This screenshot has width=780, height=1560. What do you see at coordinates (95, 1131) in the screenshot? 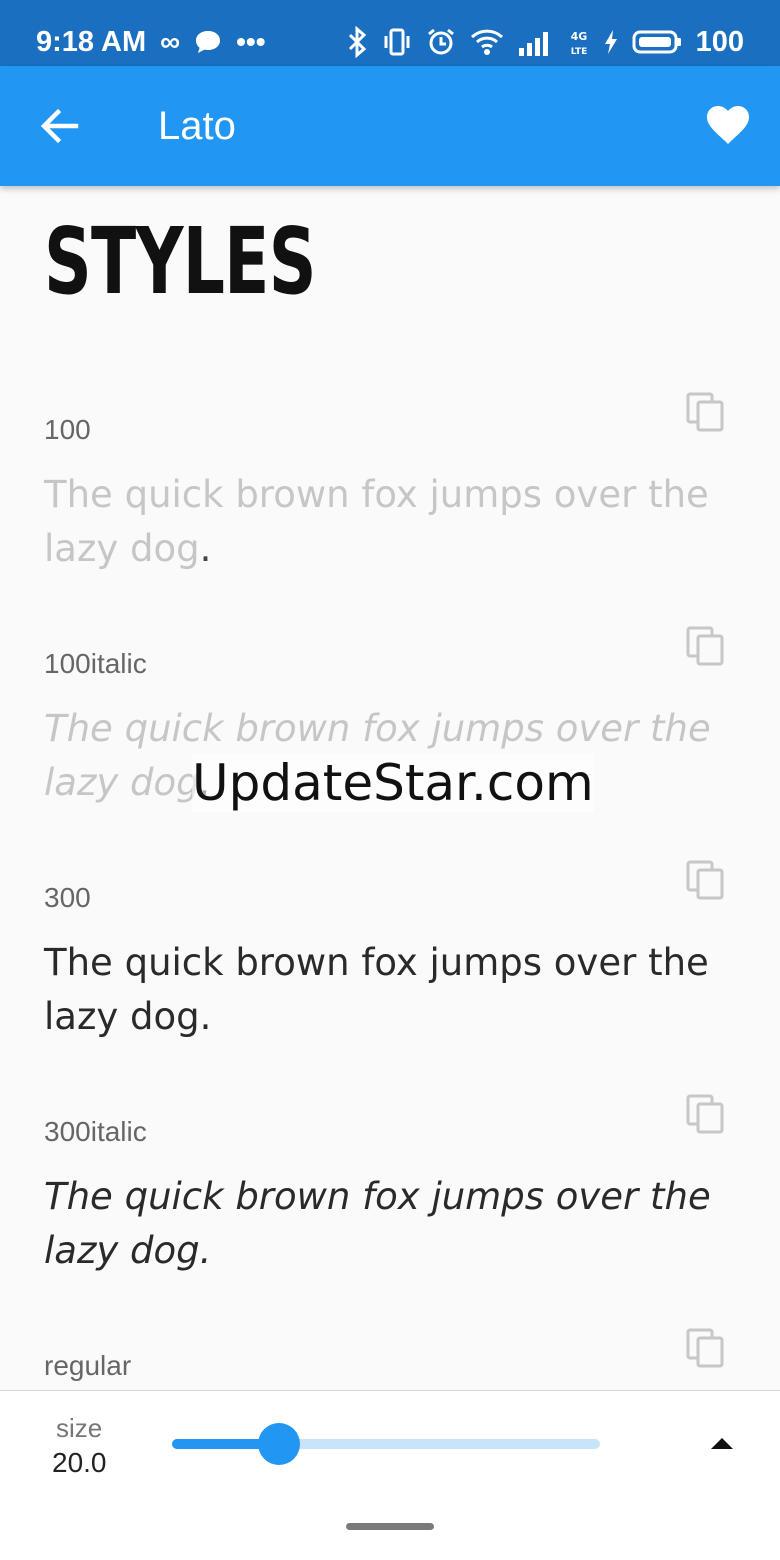
I see `style-name: 300italic` at bounding box center [95, 1131].